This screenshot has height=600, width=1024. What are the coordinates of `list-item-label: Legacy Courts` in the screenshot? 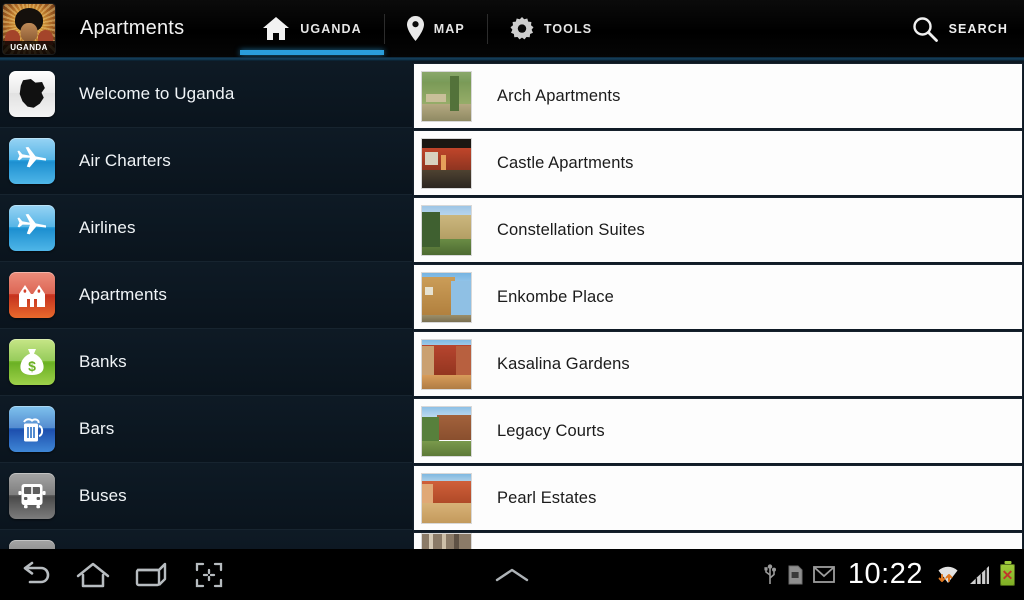 It's located at (551, 430).